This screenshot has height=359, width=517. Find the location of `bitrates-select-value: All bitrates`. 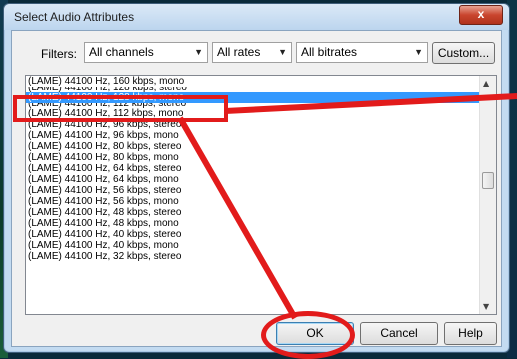

bitrates-select-value: All bitrates is located at coordinates (329, 52).